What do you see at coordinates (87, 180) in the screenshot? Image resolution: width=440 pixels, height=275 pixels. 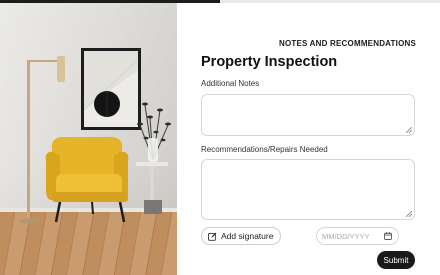 I see `yellow-armchair` at bounding box center [87, 180].